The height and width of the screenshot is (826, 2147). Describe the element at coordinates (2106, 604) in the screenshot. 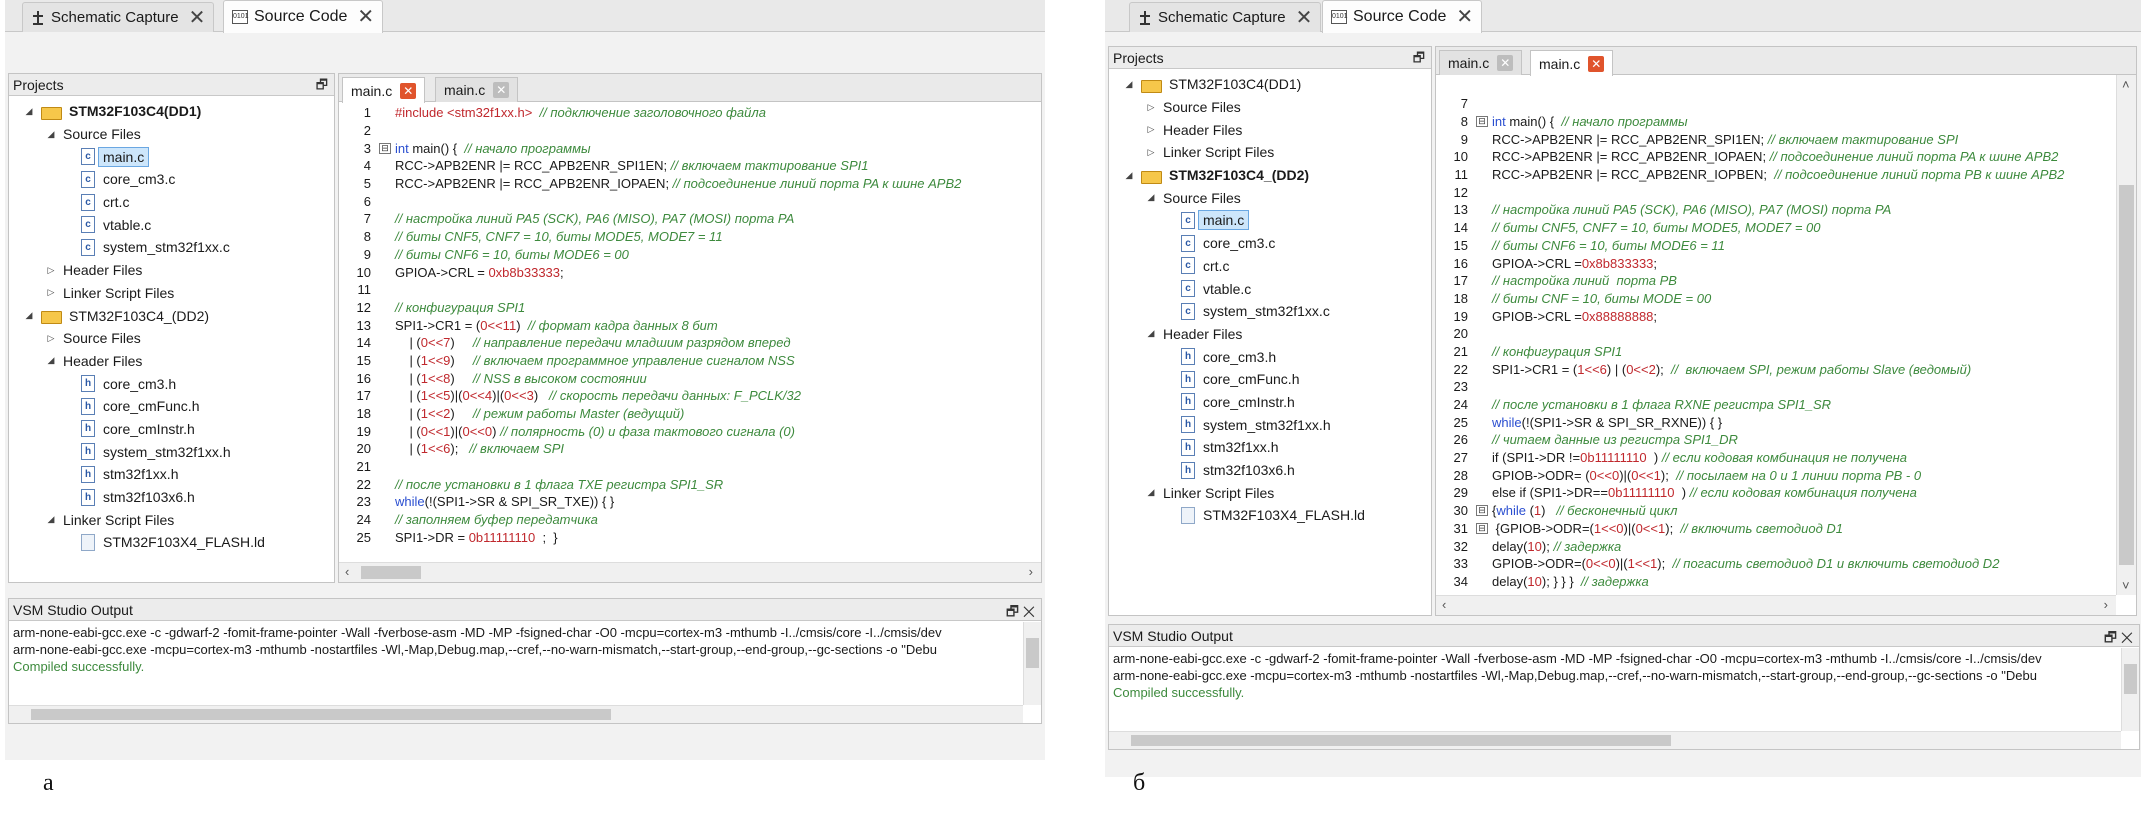

I see `scroll-right-icon: ›` at that location.